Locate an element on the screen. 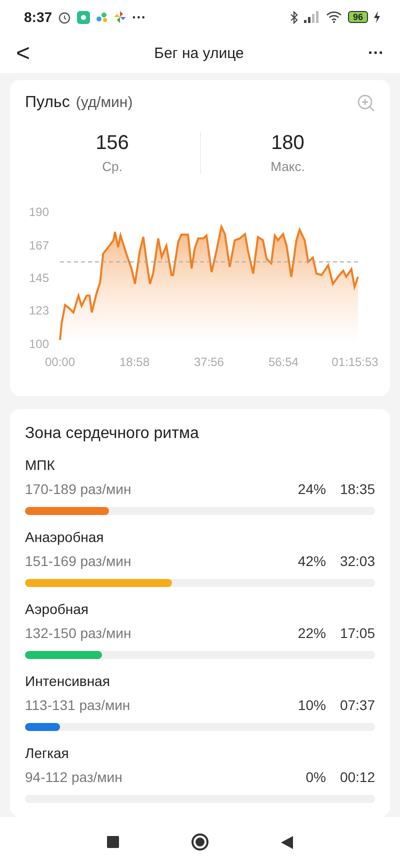  zone-percent: 0% is located at coordinates (316, 777).